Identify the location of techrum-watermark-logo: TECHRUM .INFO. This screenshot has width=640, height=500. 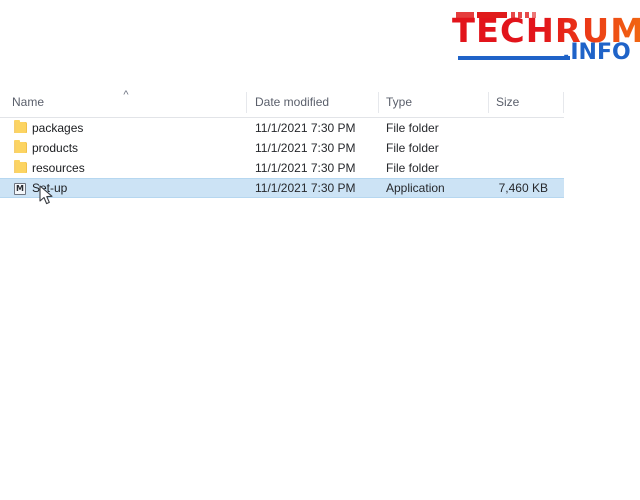
(546, 37).